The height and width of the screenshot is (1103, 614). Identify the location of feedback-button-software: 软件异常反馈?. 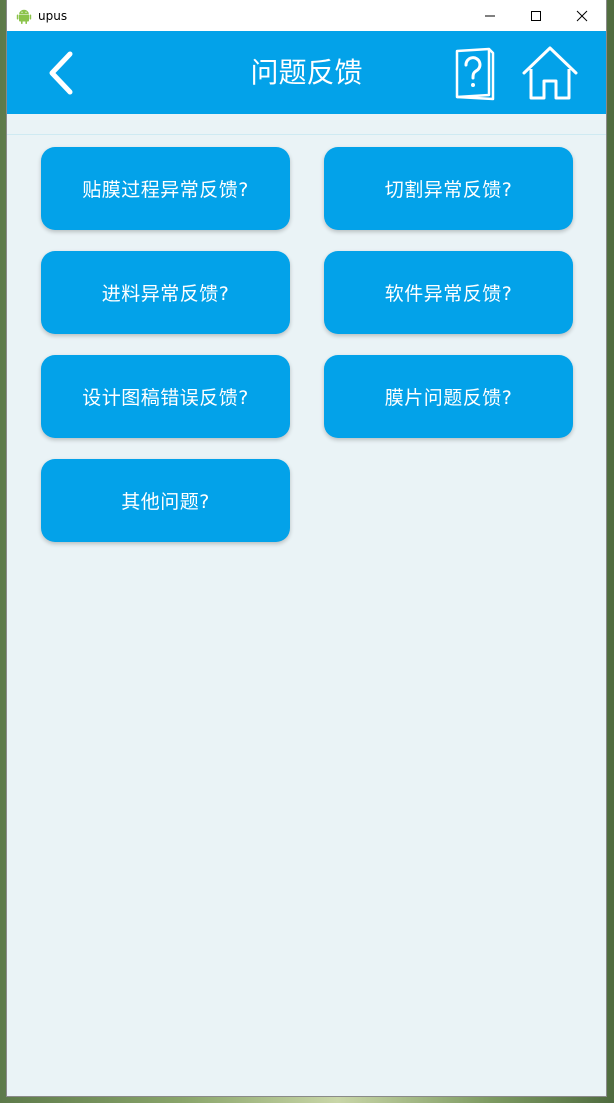
(448, 292).